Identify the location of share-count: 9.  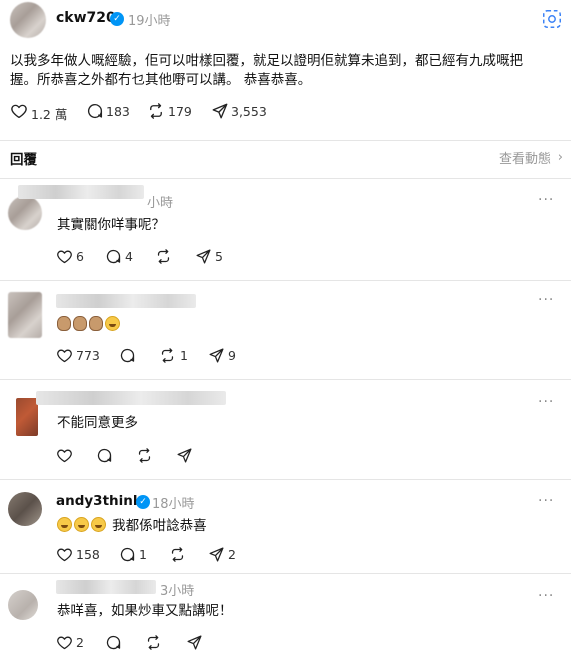
(232, 355).